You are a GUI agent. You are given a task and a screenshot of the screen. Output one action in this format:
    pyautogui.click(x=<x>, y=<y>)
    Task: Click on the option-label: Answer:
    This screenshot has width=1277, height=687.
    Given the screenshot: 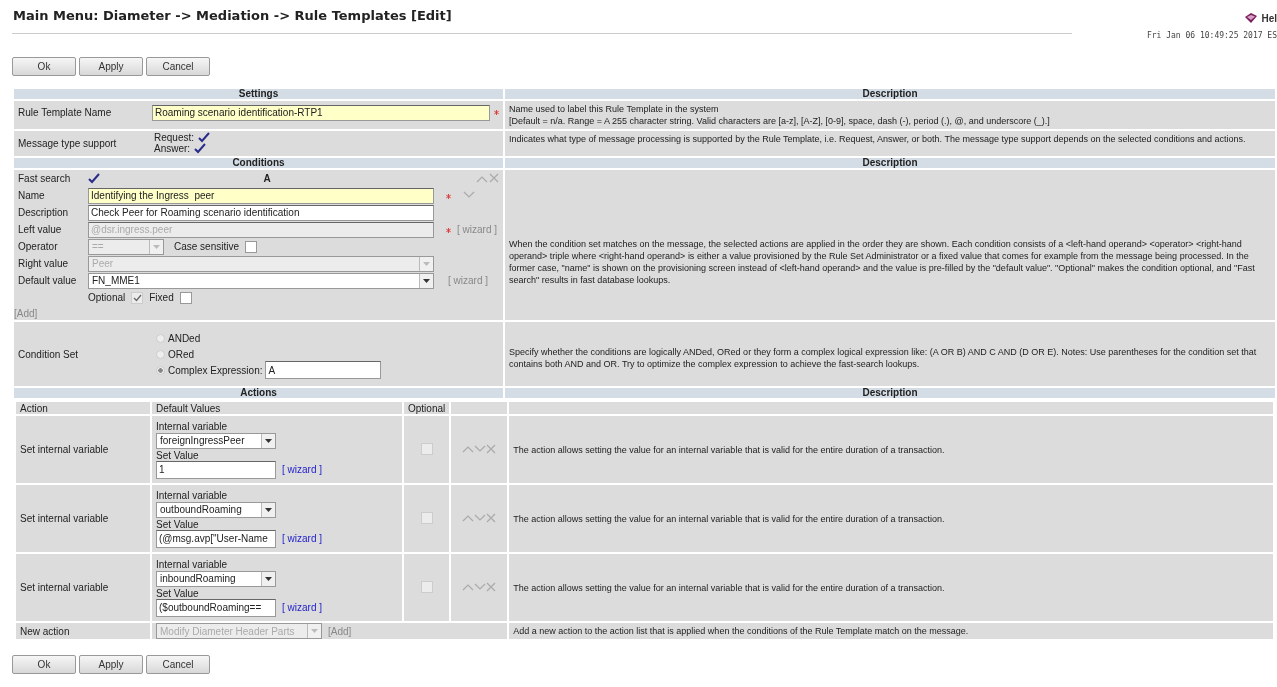 What is the action you would take?
    pyautogui.click(x=172, y=148)
    